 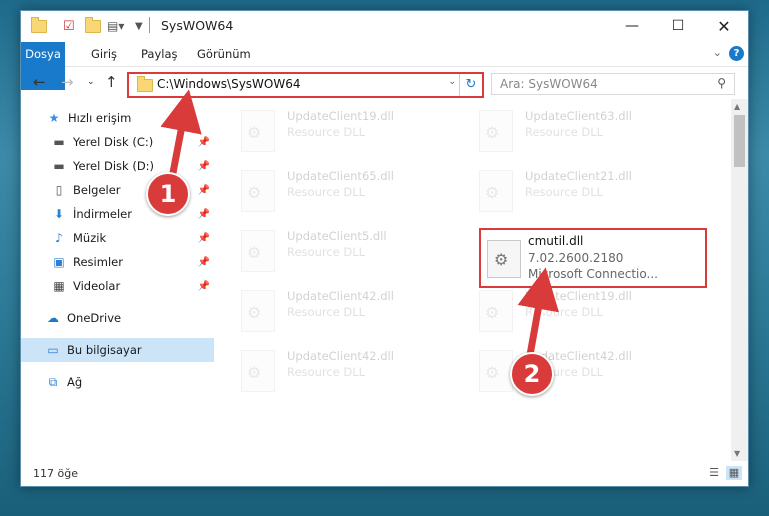 What do you see at coordinates (54, 118) in the screenshot?
I see `star-icon: ★` at bounding box center [54, 118].